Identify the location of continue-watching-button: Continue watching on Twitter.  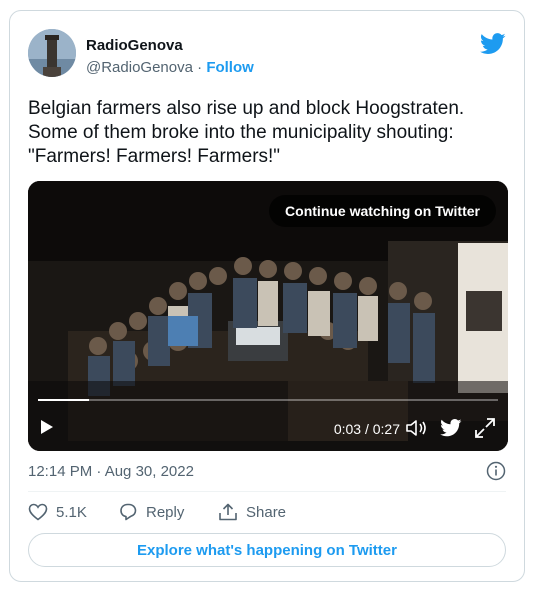
(382, 211).